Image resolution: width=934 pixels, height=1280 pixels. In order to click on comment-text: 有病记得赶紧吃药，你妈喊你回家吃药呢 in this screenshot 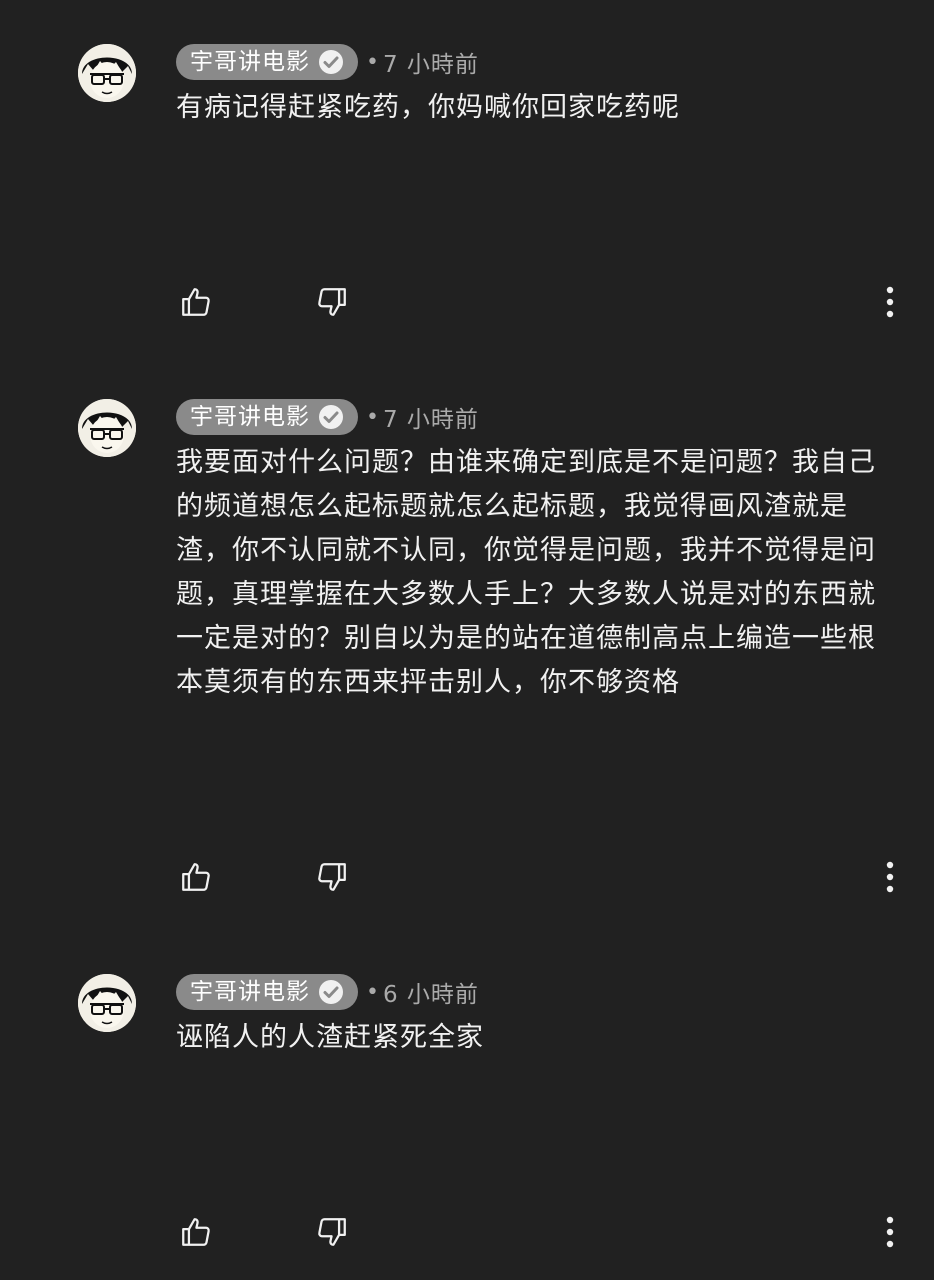, I will do `click(428, 107)`.